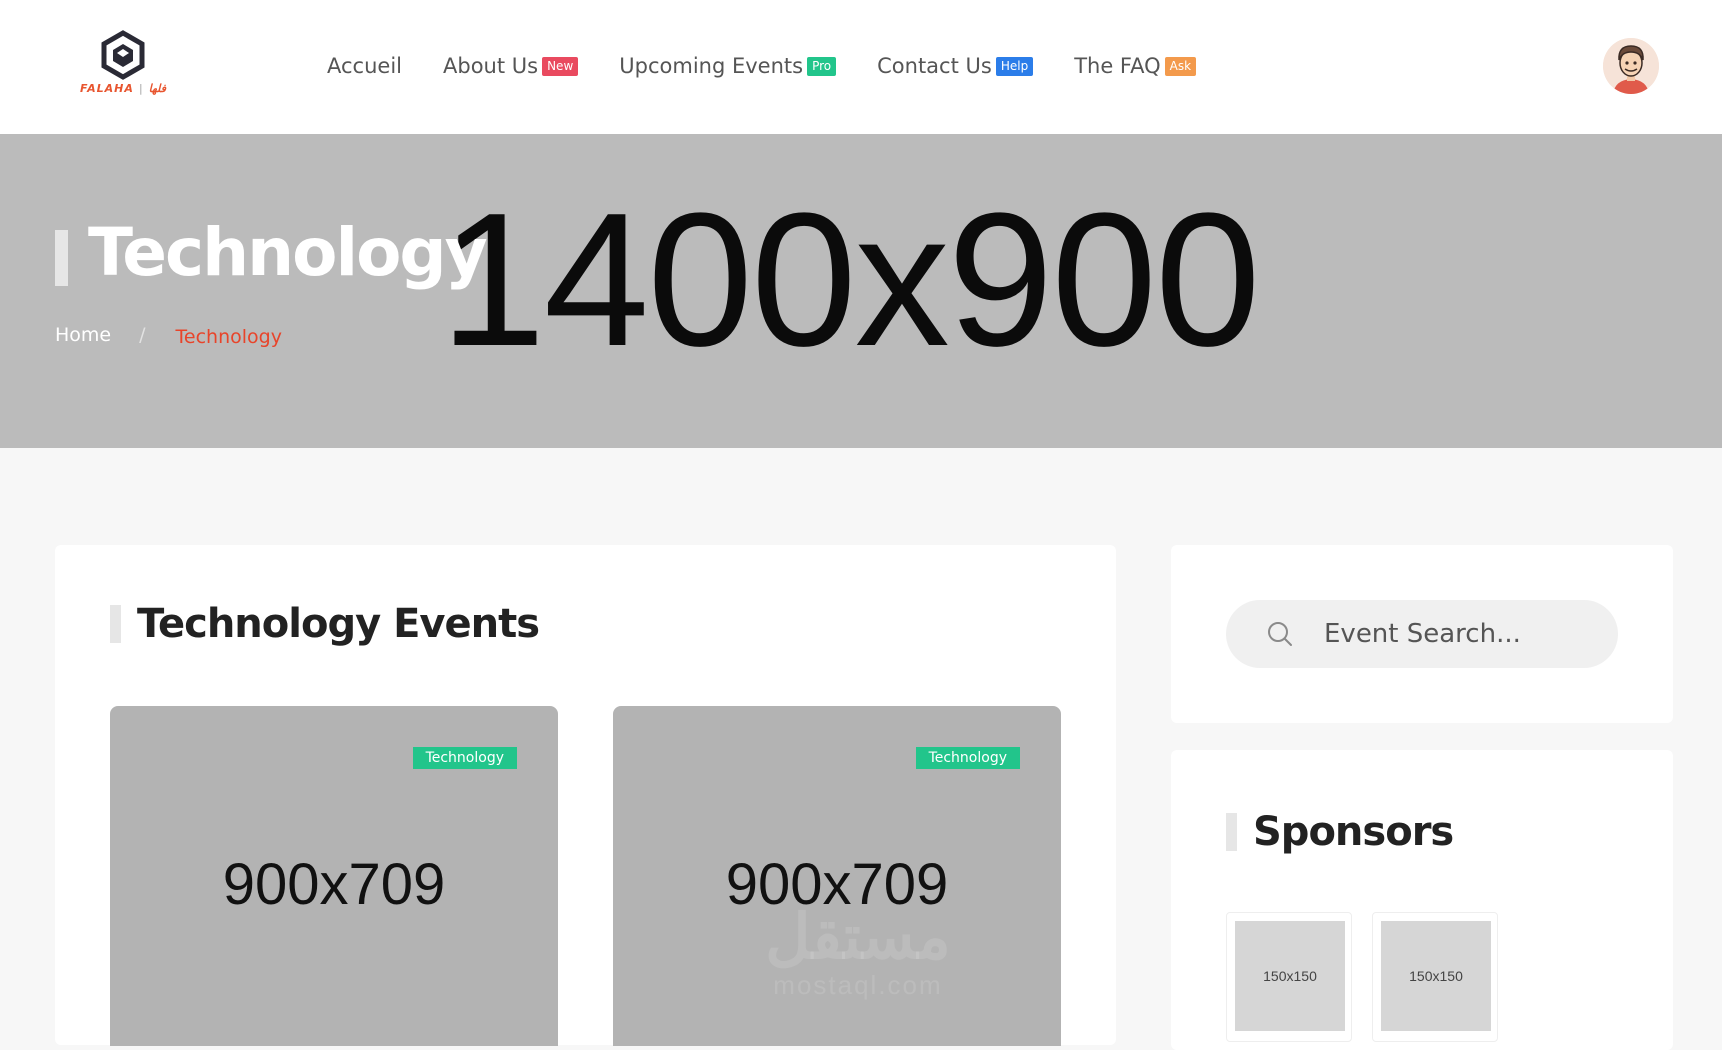 The width and height of the screenshot is (1722, 1050). I want to click on nav-label: Upcoming Events, so click(711, 66).